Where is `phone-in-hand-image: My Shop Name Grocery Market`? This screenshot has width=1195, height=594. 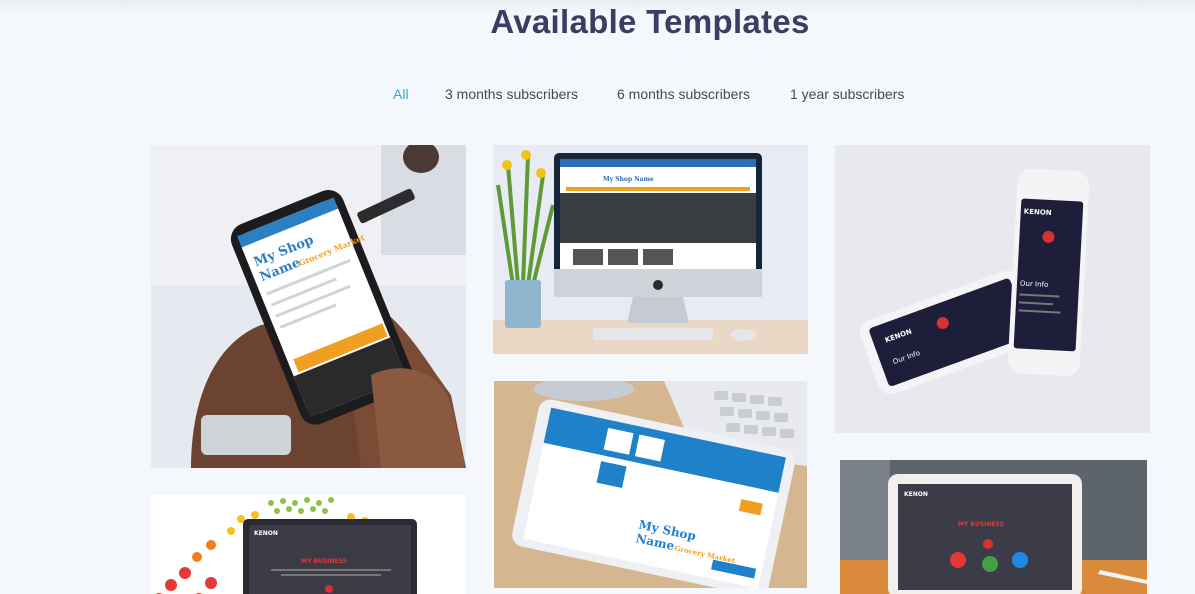 phone-in-hand-image: My Shop Name Grocery Market is located at coordinates (308, 306).